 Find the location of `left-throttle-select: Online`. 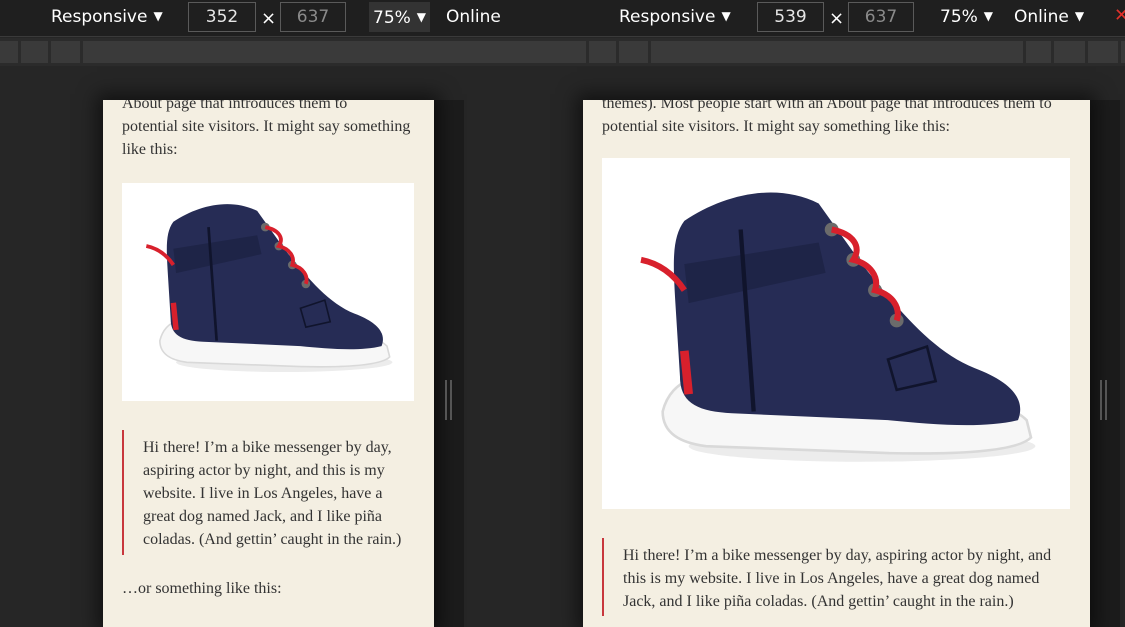

left-throttle-select: Online is located at coordinates (473, 17).